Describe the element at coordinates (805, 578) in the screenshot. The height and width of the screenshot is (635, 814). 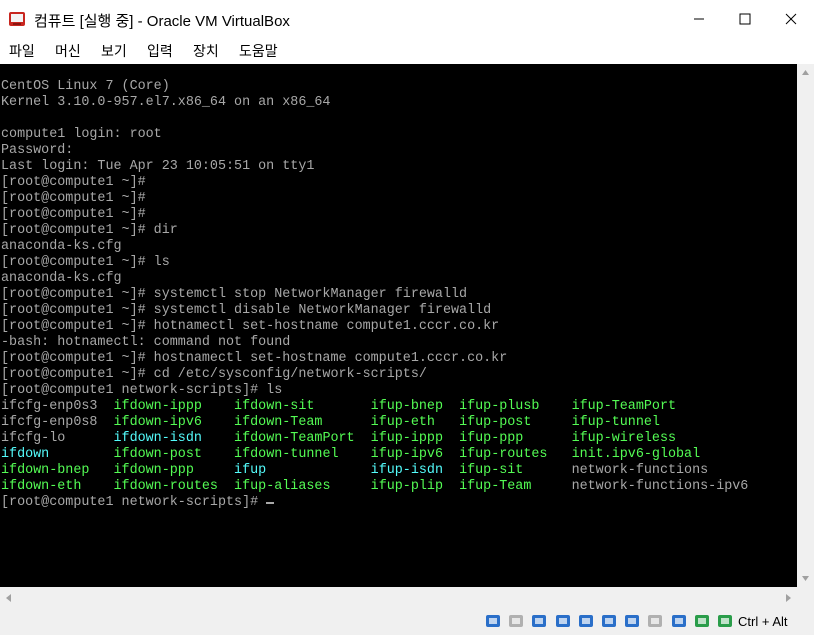
I see `scroll-down-icon` at that location.